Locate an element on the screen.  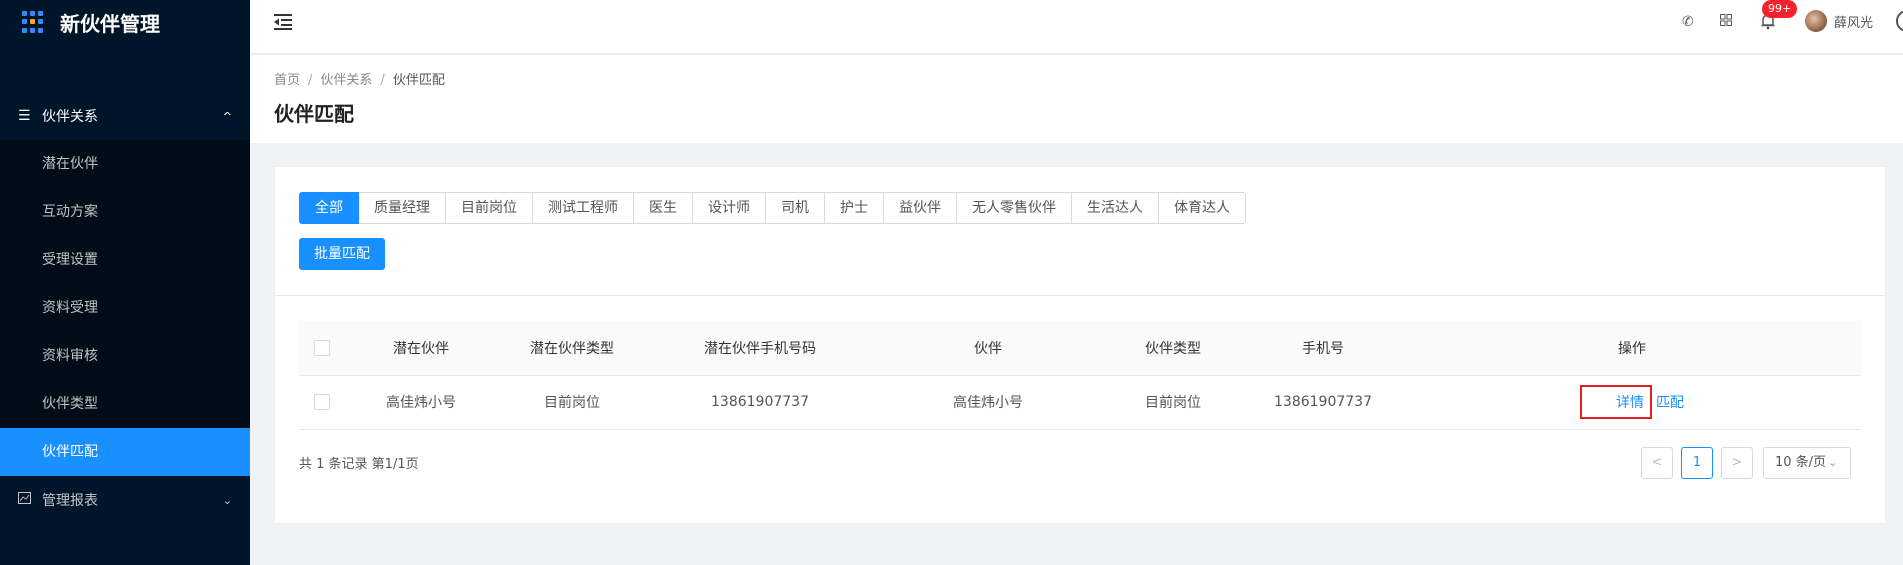
menu-lines-icon: ☰ is located at coordinates (24, 116).